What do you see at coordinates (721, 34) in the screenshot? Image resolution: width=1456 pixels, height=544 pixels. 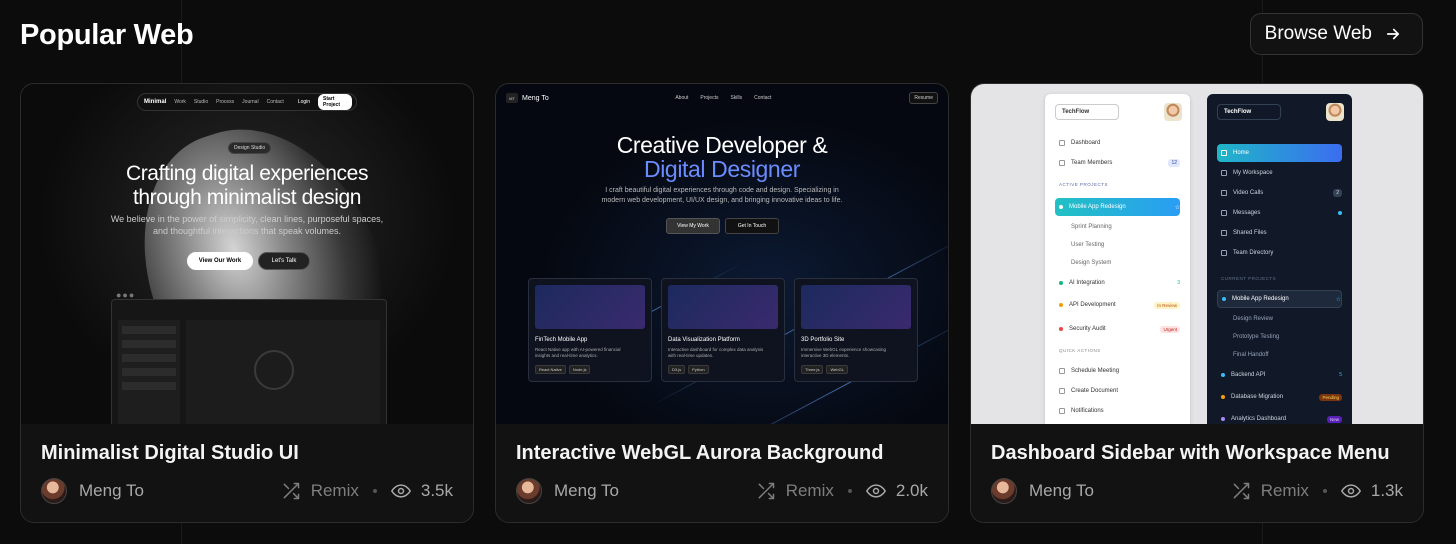 I see `section-header: Popular Web Browse Web` at bounding box center [721, 34].